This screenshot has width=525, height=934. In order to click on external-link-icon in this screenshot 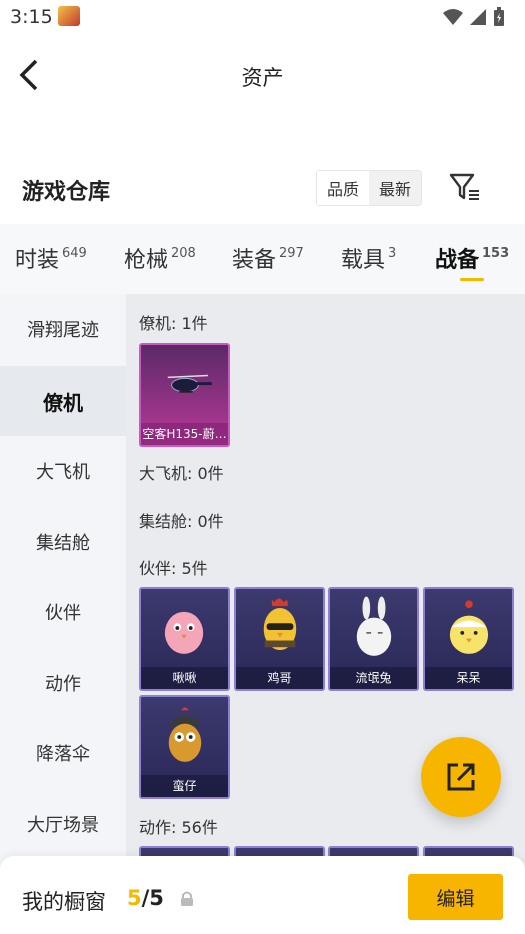, I will do `click(461, 777)`.